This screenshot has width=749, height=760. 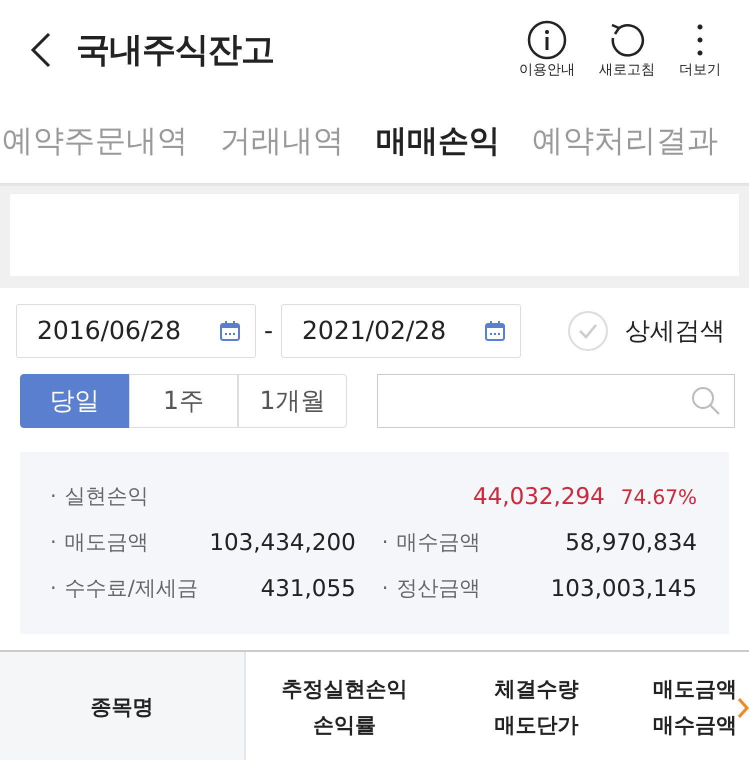 I want to click on search-icon, so click(x=706, y=401).